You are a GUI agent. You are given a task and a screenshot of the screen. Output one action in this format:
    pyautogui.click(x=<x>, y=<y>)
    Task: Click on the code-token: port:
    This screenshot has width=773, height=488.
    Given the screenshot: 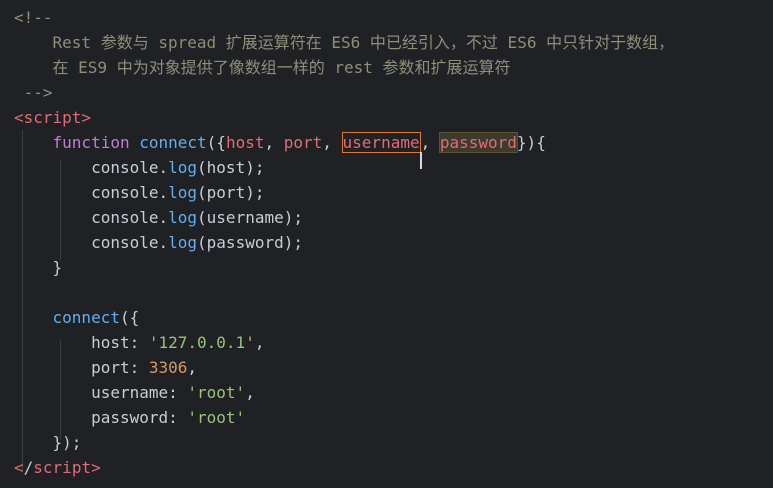 What is the action you would take?
    pyautogui.click(x=81, y=367)
    